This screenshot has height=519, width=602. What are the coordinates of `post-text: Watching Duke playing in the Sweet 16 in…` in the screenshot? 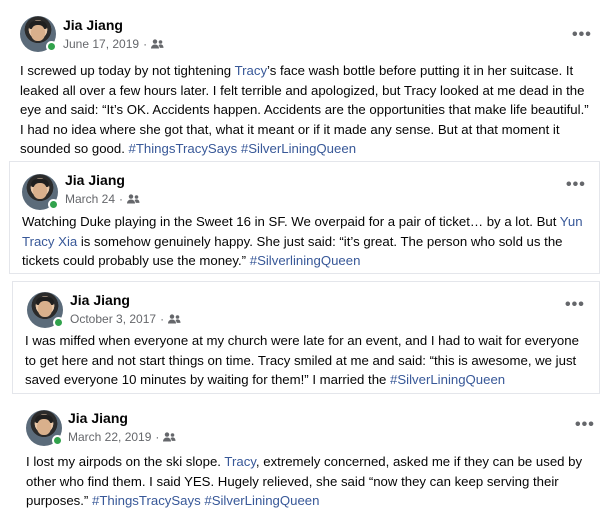 It's located at (305, 241).